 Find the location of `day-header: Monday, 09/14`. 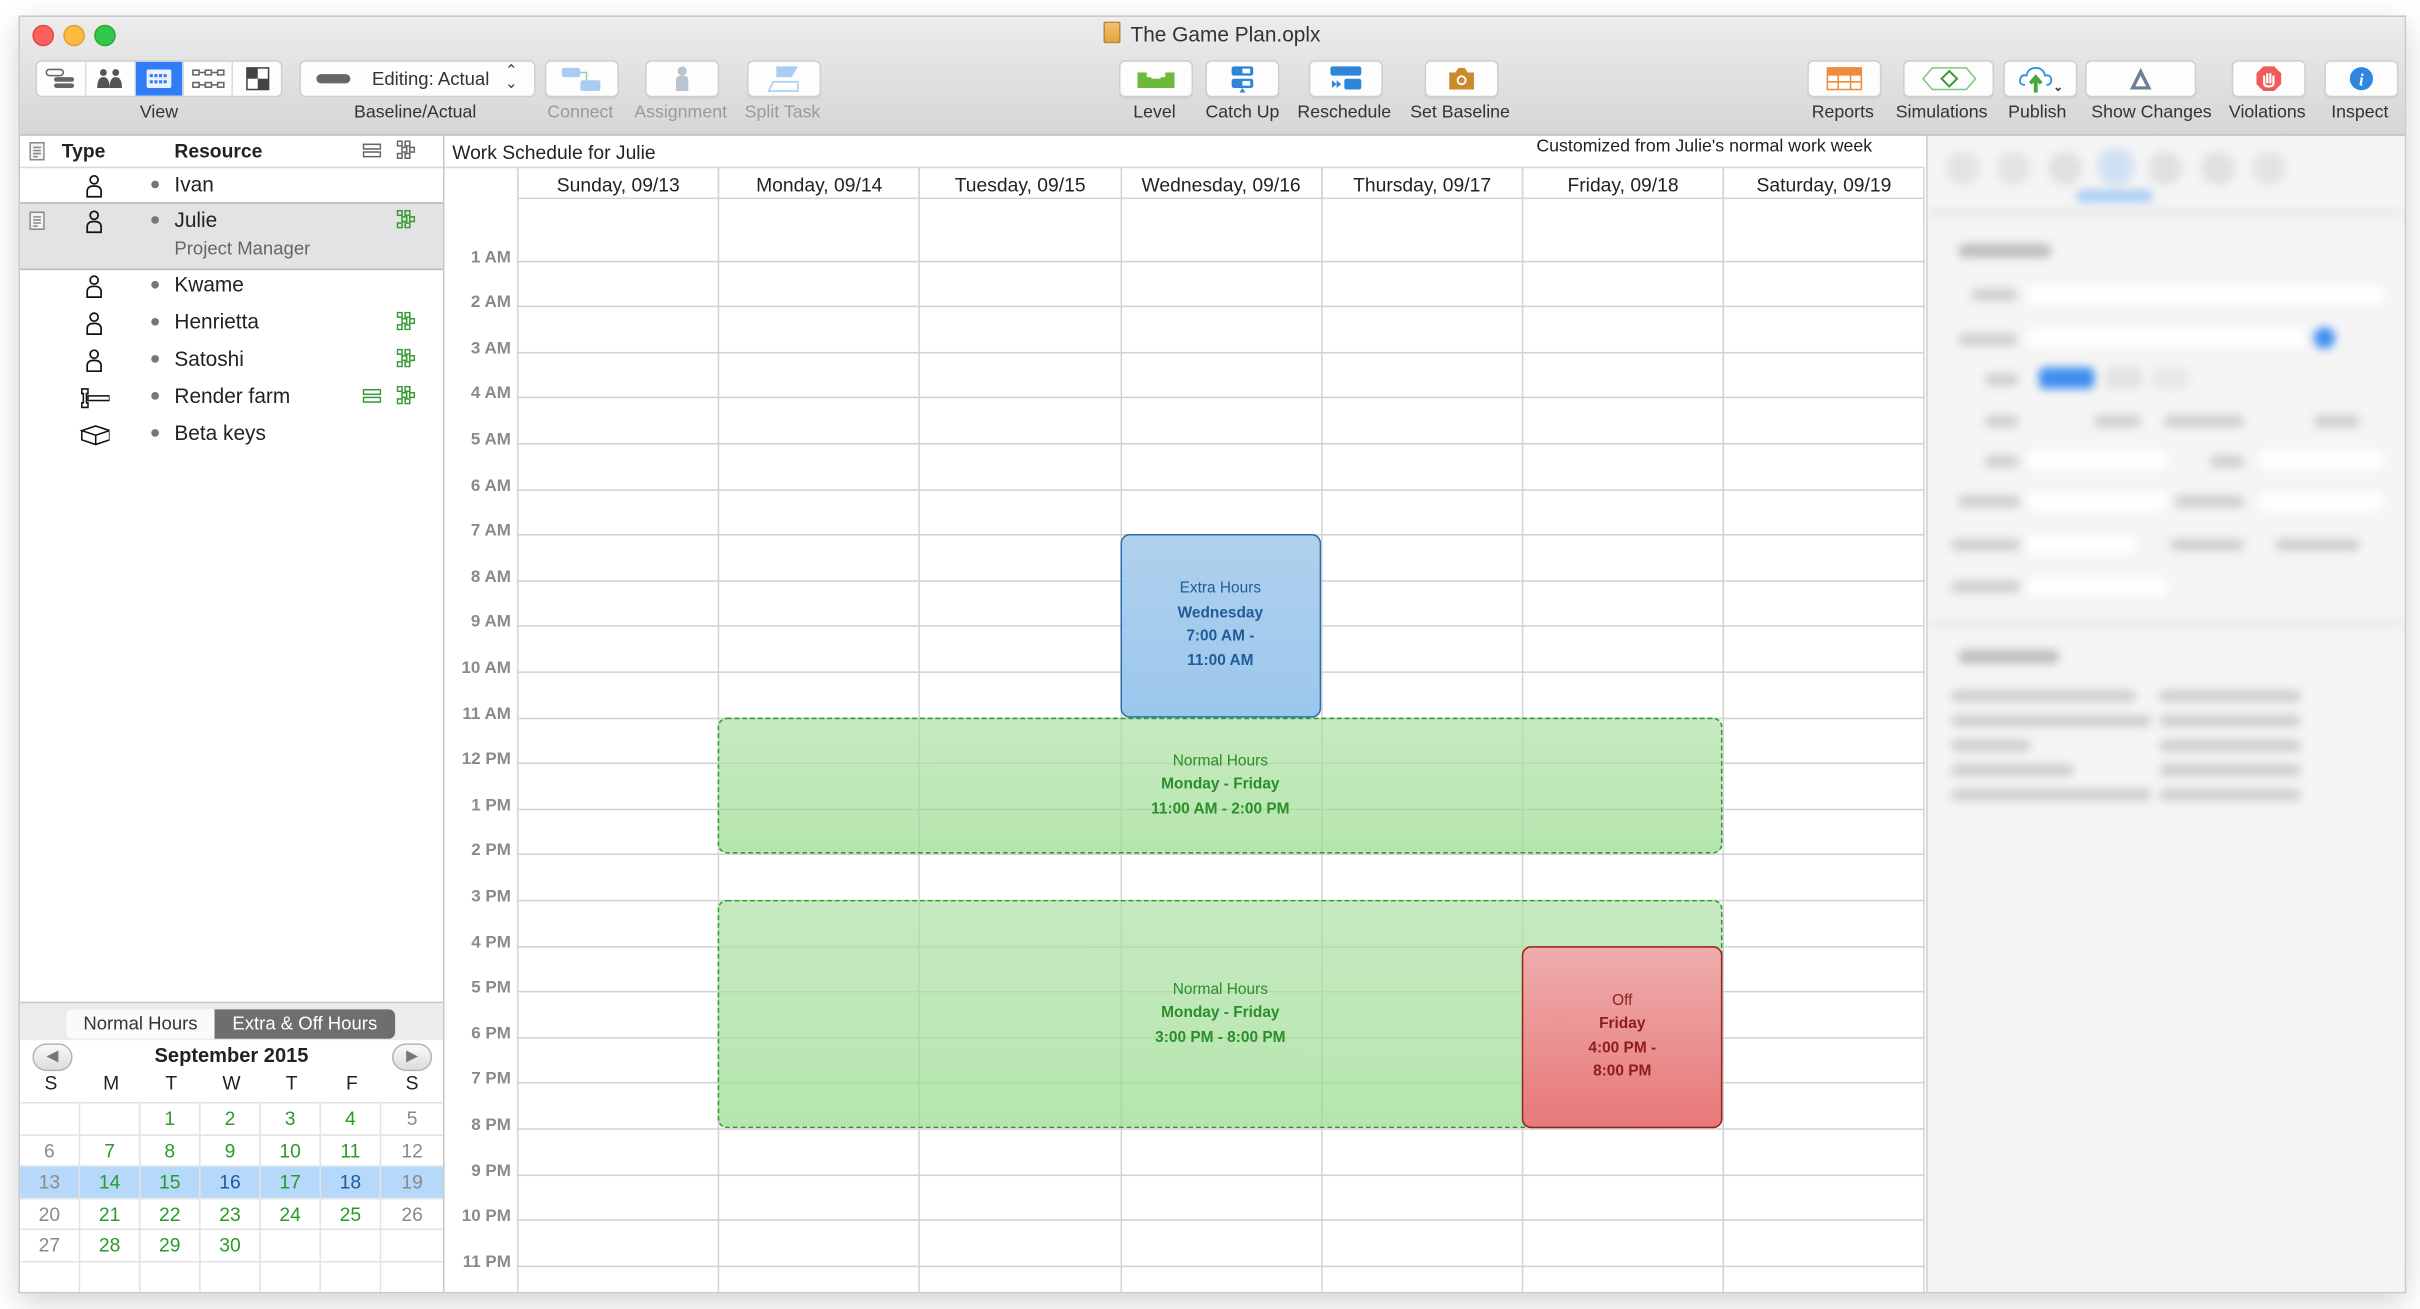

day-header: Monday, 09/14 is located at coordinates (818, 184).